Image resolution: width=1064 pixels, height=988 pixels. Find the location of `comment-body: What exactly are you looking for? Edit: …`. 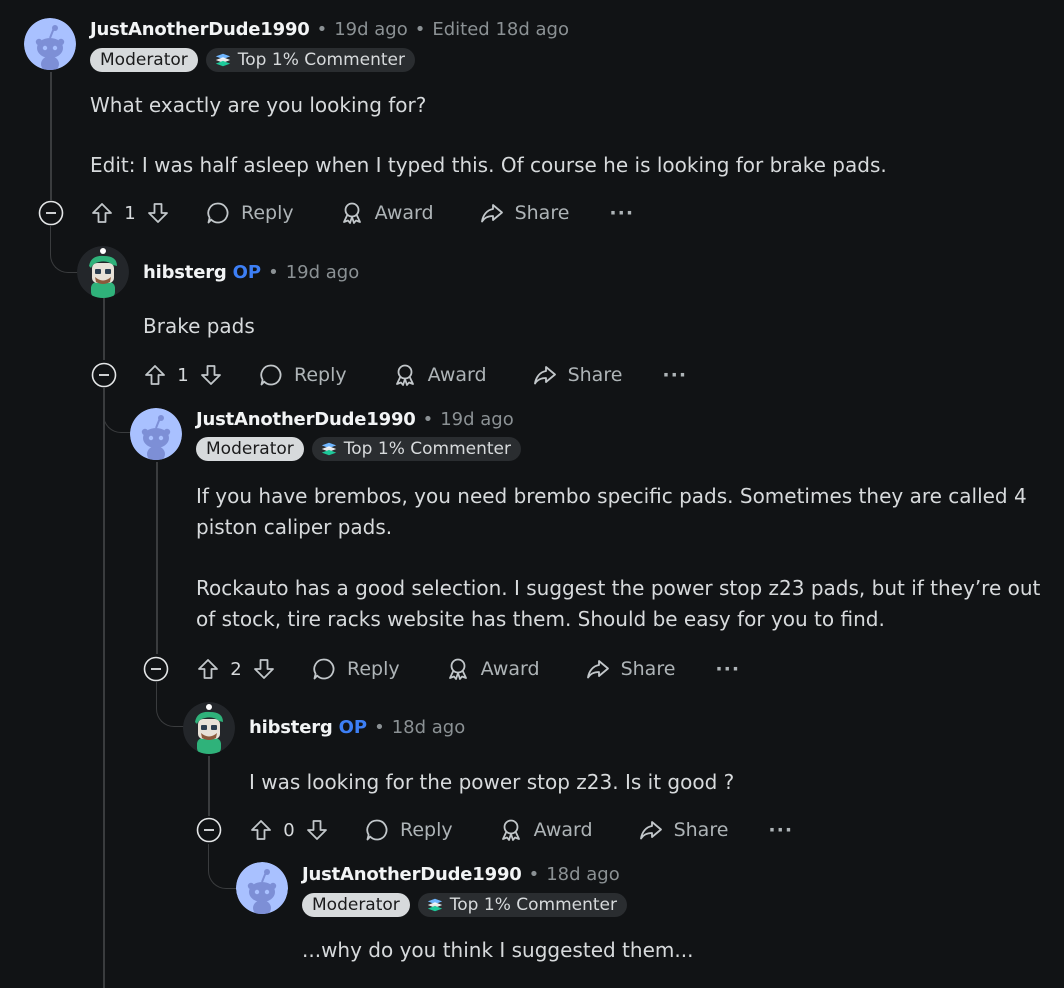

comment-body: What exactly are you looking for? Edit: … is located at coordinates (565, 135).